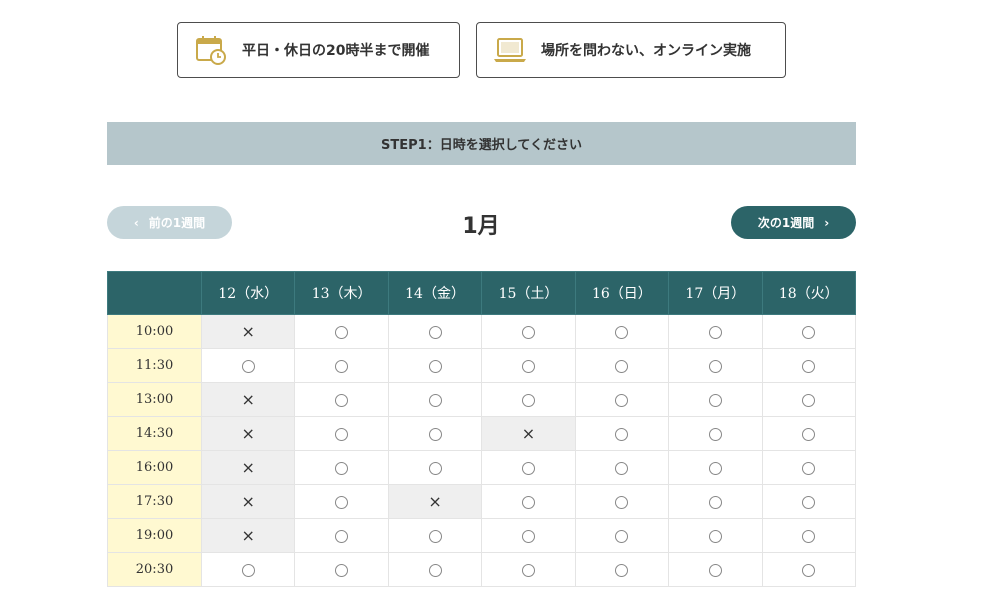 This screenshot has height=616, width=1000. I want to click on time-label: 11:30, so click(154, 365).